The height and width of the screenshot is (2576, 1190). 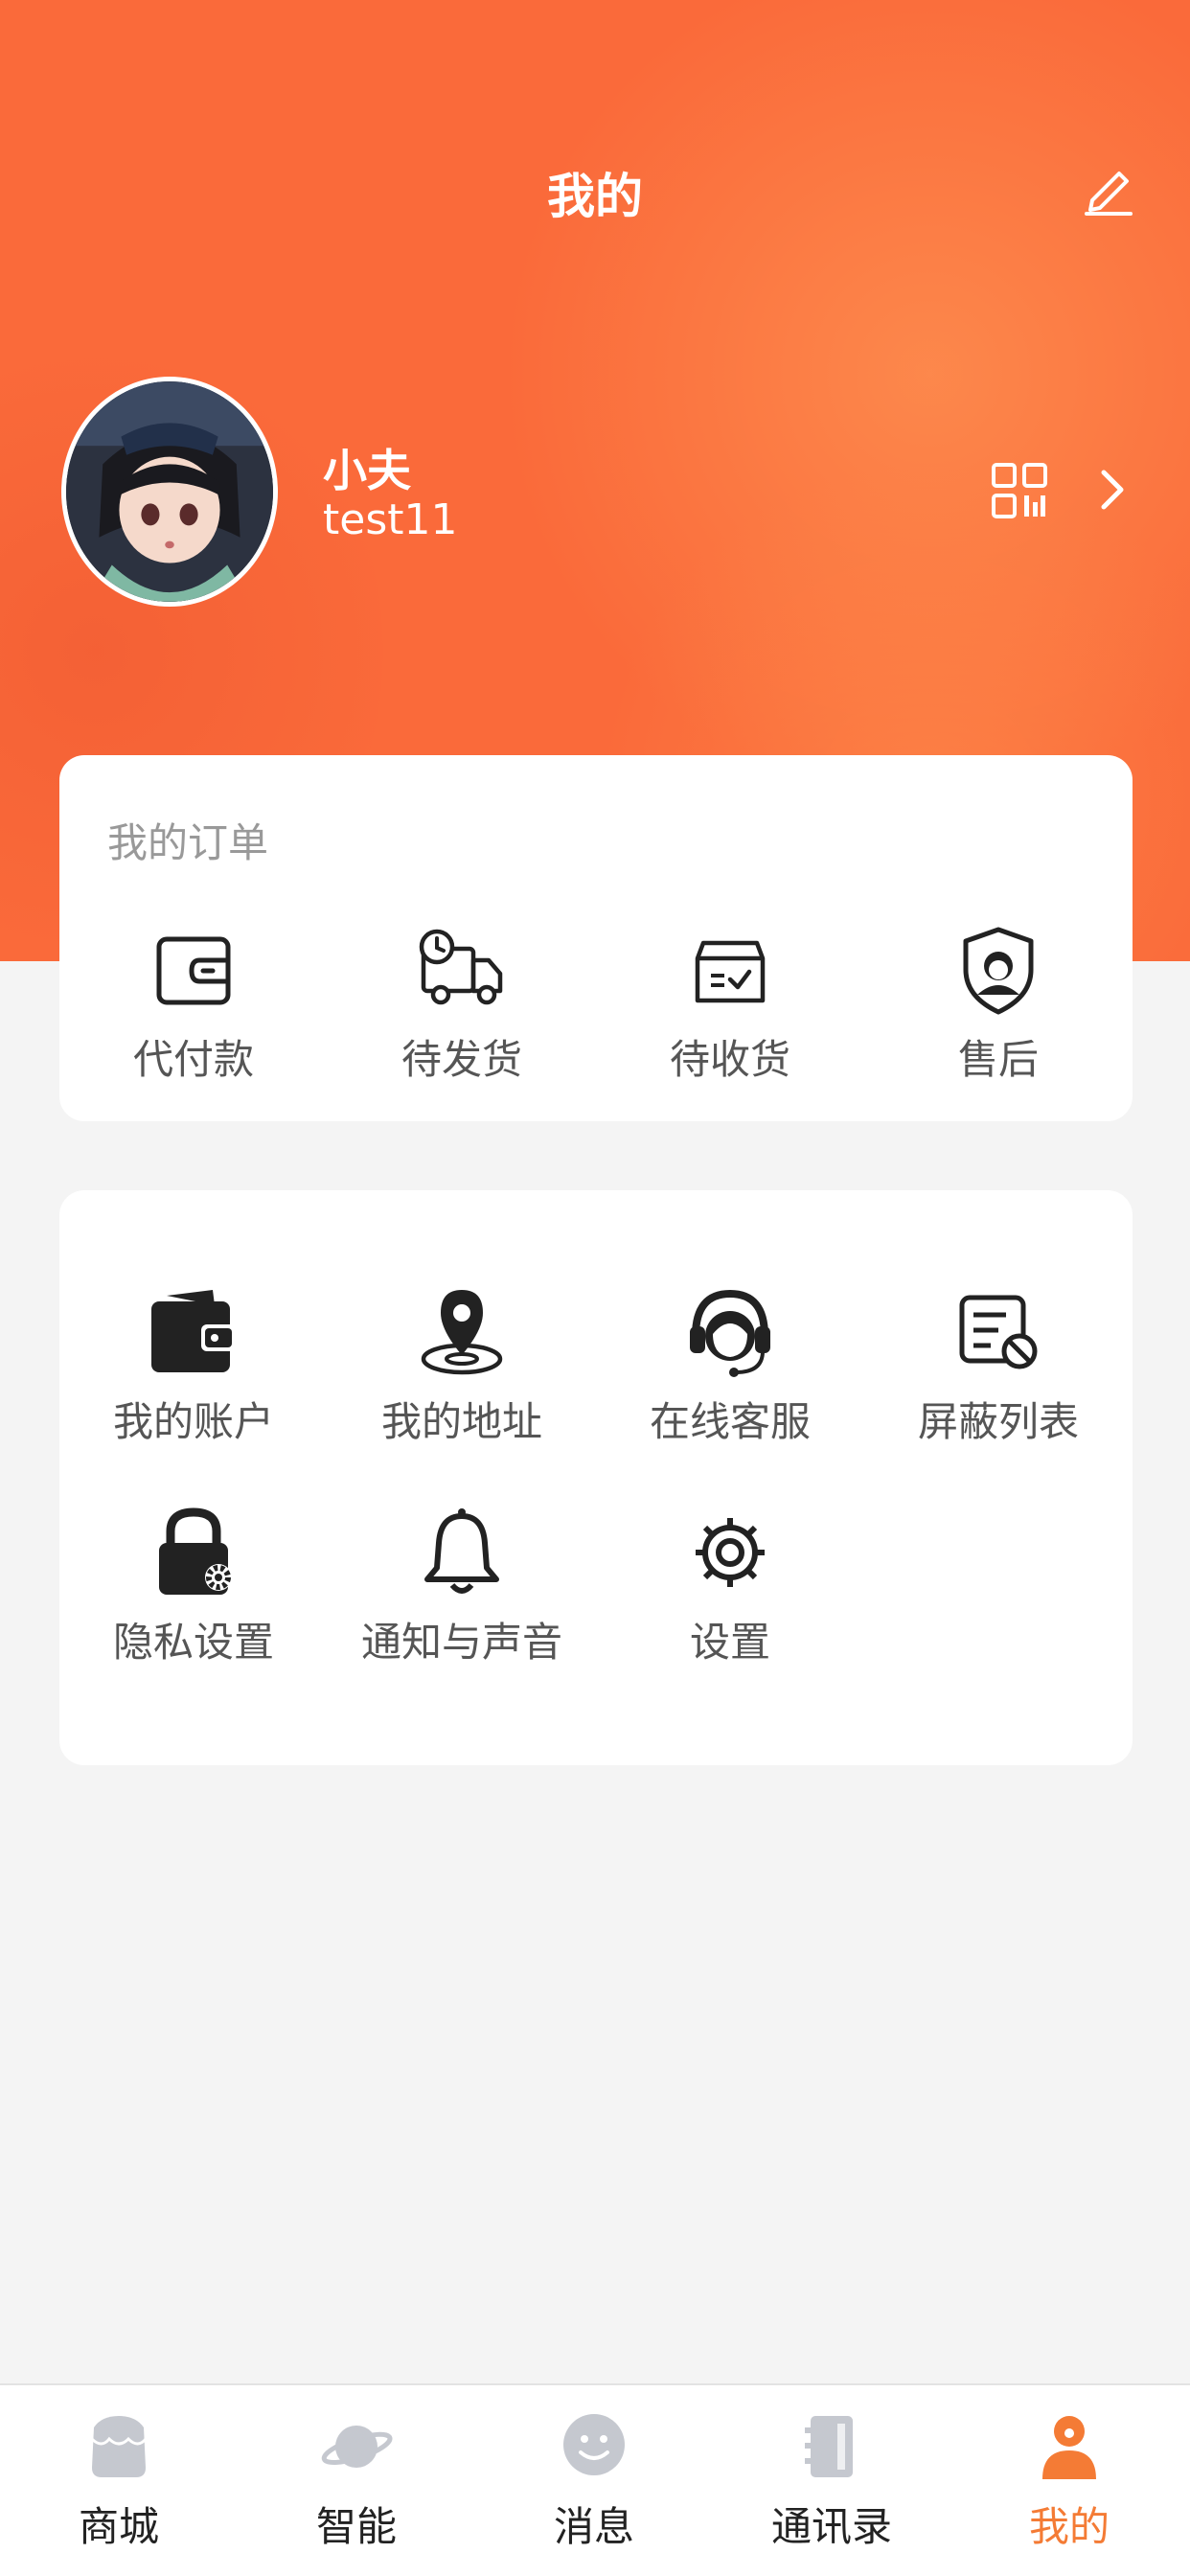 What do you see at coordinates (832, 2480) in the screenshot?
I see `tab-contacts: 通讯录` at bounding box center [832, 2480].